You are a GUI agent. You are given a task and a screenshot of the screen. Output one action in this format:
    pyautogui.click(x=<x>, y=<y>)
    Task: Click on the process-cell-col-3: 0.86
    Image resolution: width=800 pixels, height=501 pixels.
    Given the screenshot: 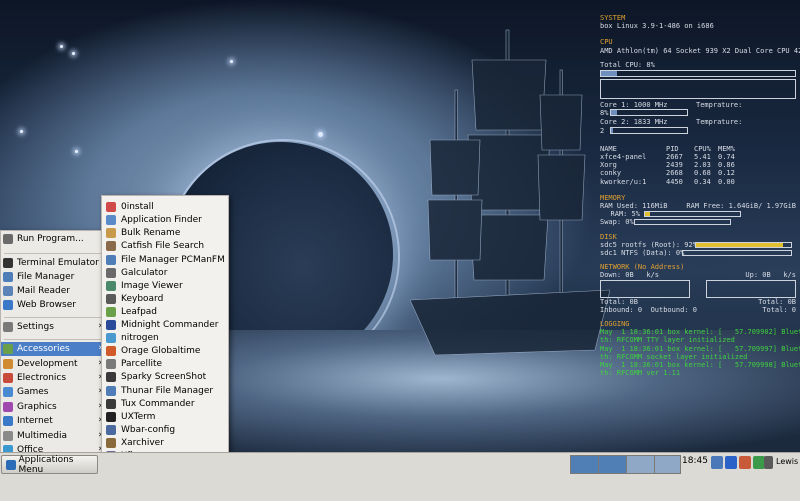 What is the action you would take?
    pyautogui.click(x=726, y=165)
    